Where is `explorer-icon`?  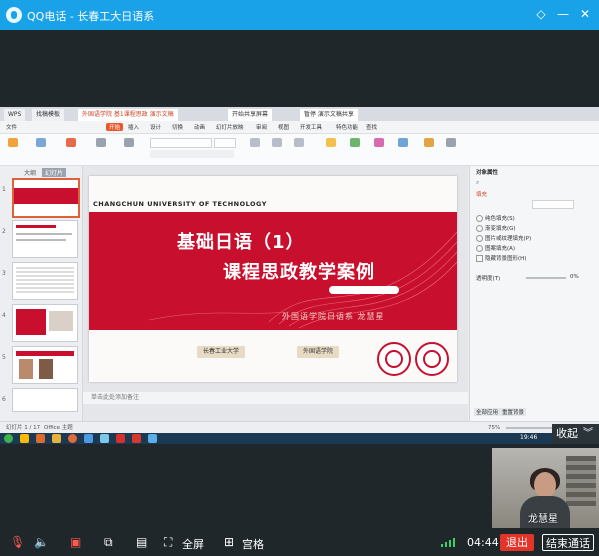
explorer-icon is located at coordinates (24, 438).